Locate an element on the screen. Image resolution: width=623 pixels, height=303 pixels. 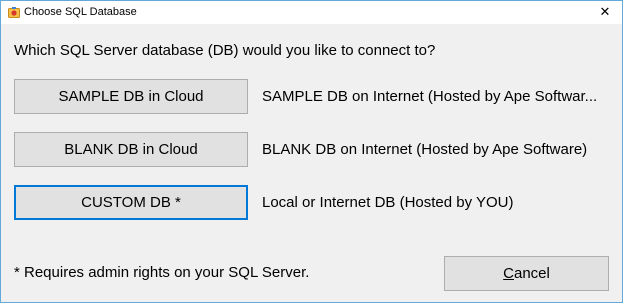
close-button: ✕ is located at coordinates (605, 12).